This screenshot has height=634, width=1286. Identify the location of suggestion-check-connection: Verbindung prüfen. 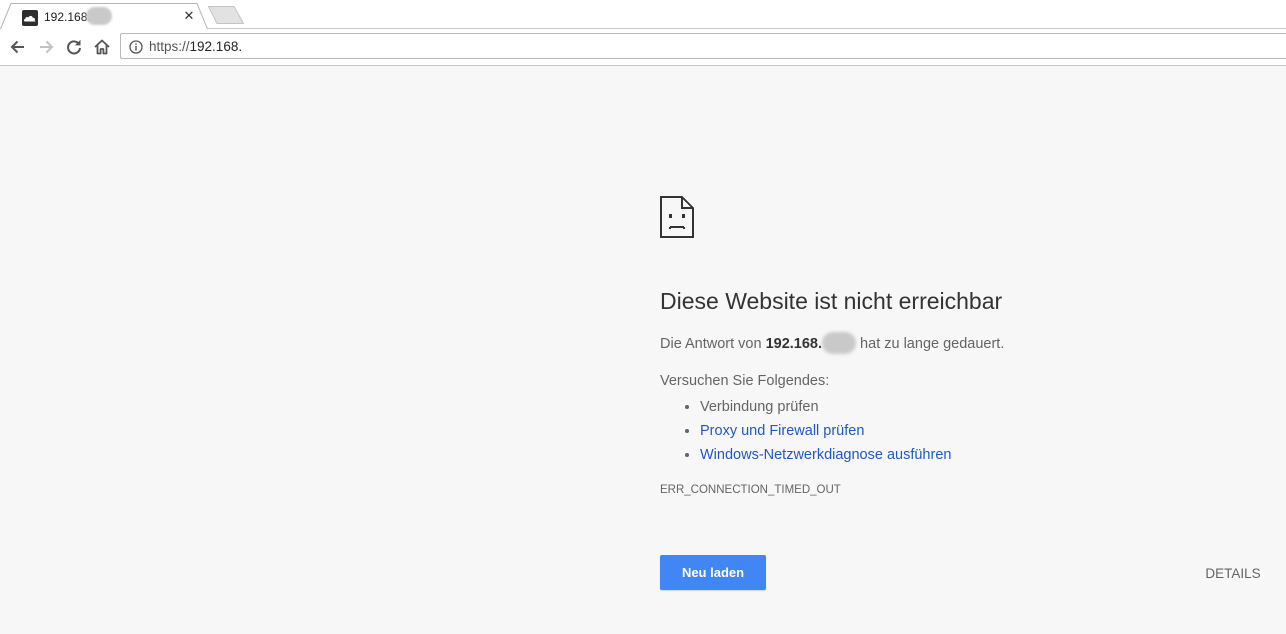
(825, 407).